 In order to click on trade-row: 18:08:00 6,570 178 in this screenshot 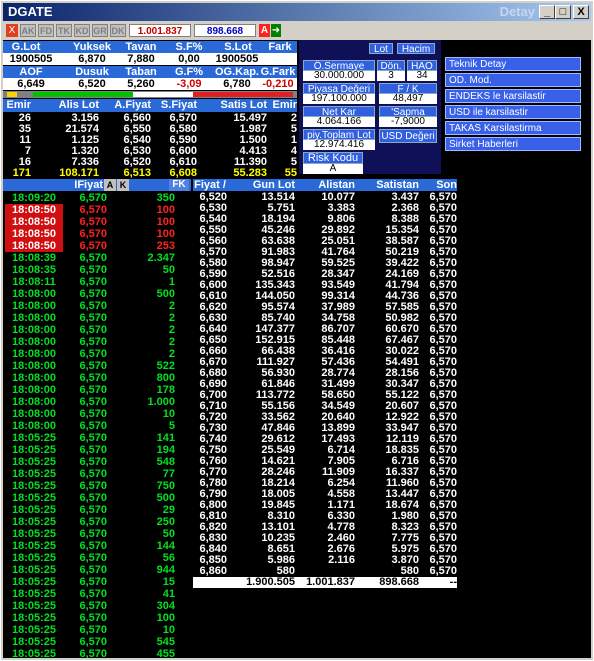, I will do `click(97, 390)`.